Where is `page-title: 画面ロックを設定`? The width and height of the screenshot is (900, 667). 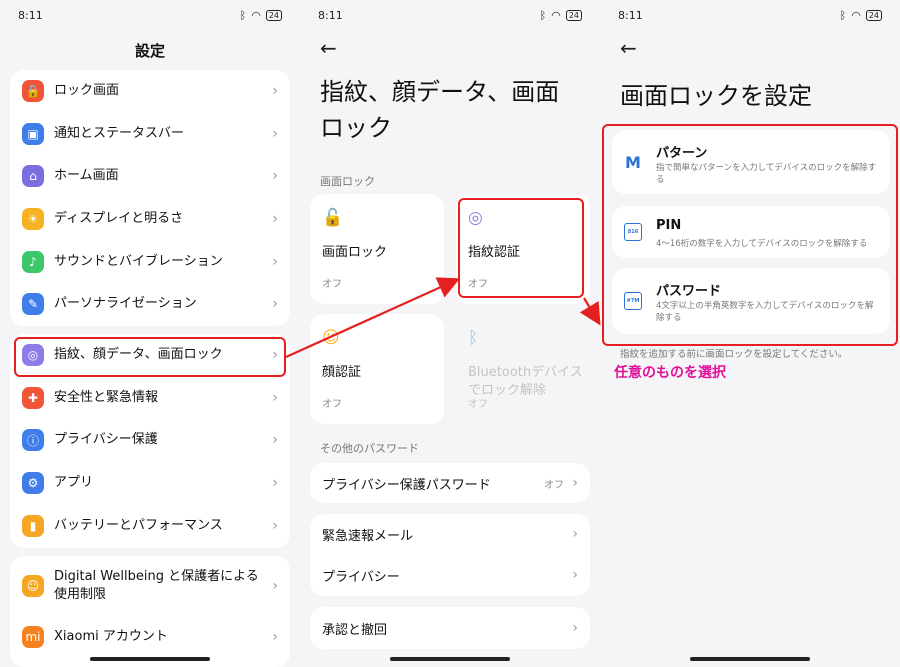
page-title: 画面ロックを設定 is located at coordinates (716, 96).